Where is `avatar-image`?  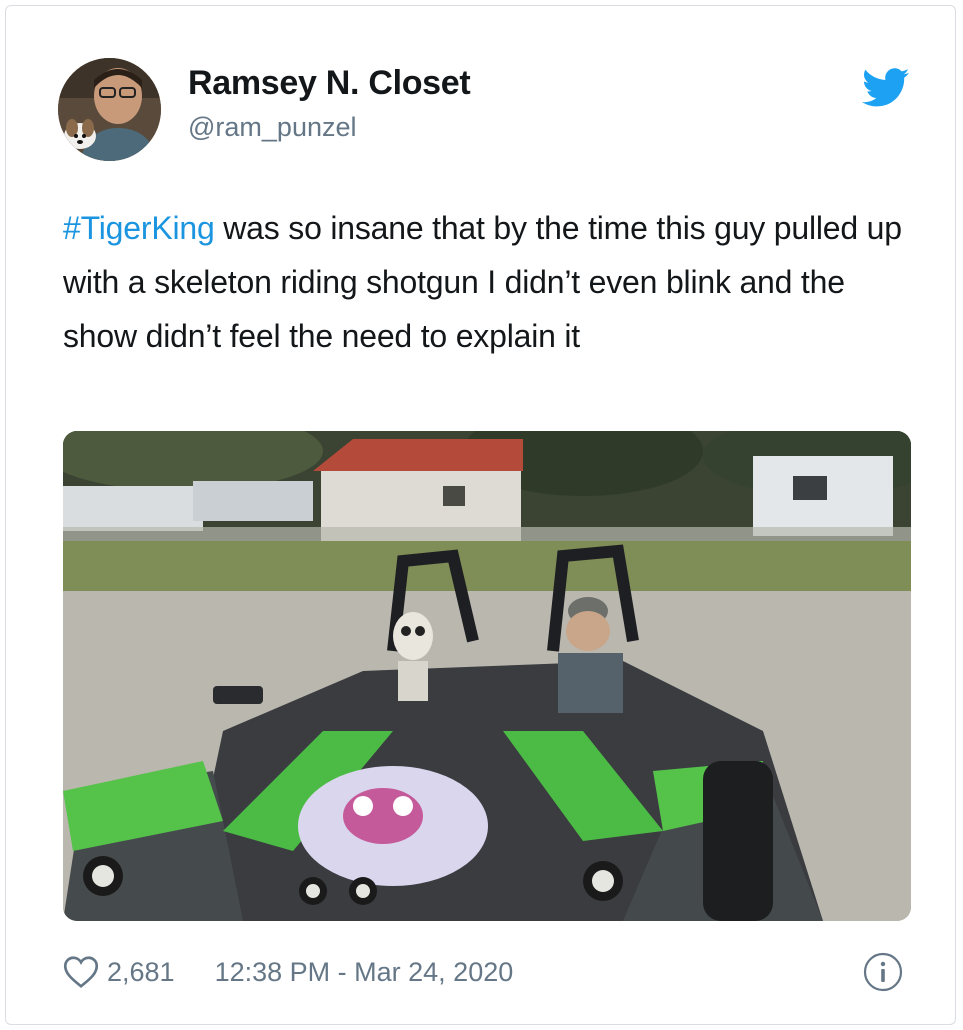 avatar-image is located at coordinates (109, 109).